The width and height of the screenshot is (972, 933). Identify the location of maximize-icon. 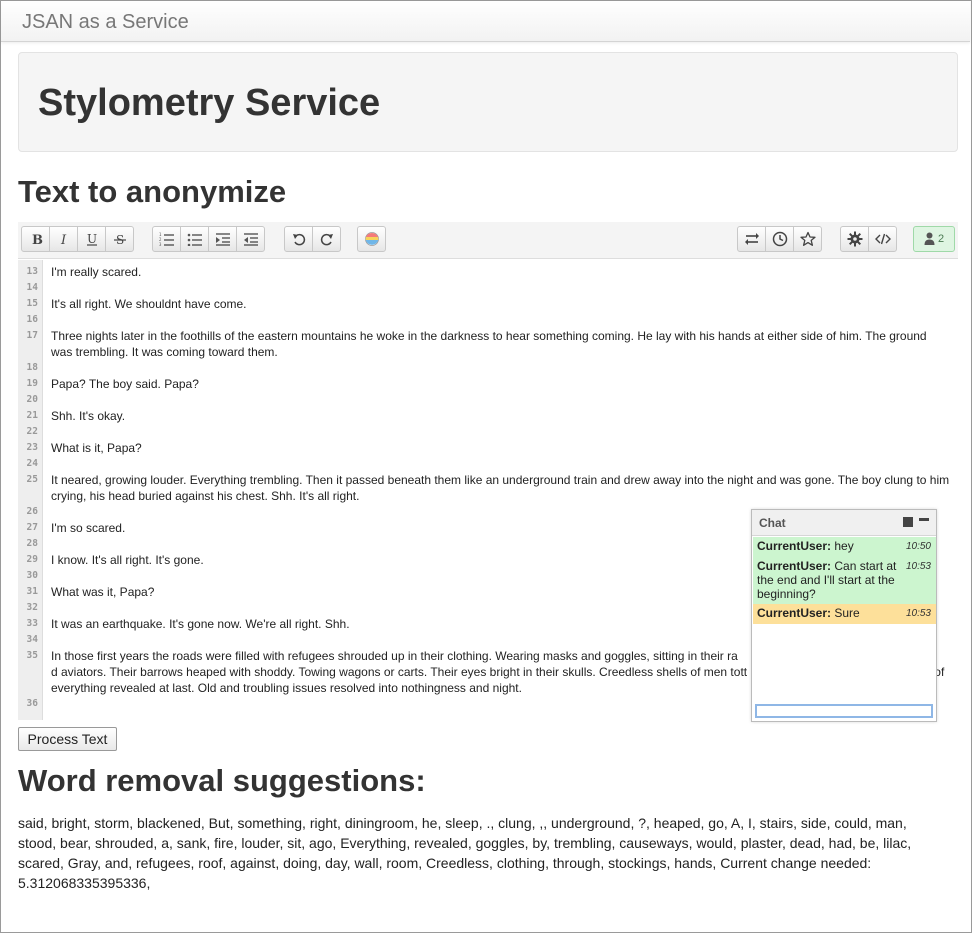
(908, 522).